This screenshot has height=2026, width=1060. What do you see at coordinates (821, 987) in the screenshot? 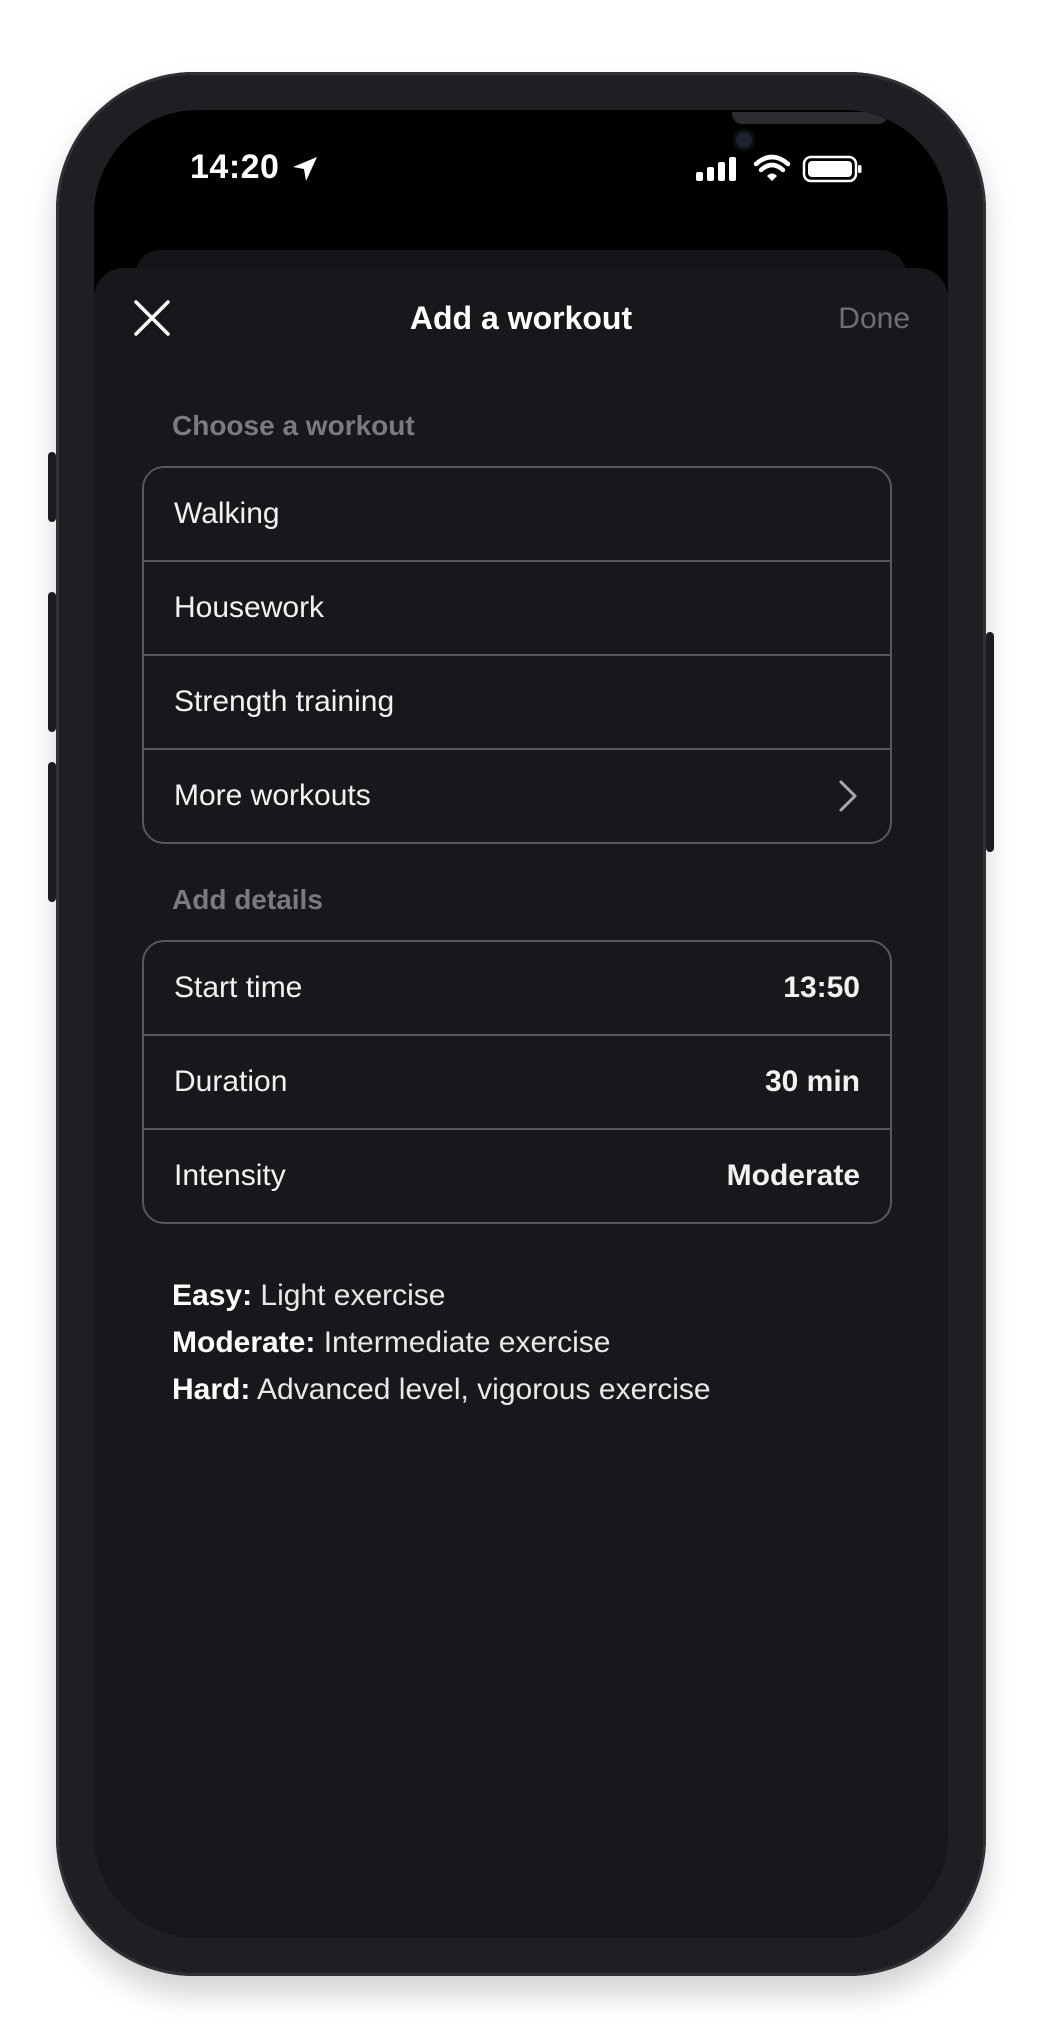
I see `detail-value: 13:50` at bounding box center [821, 987].